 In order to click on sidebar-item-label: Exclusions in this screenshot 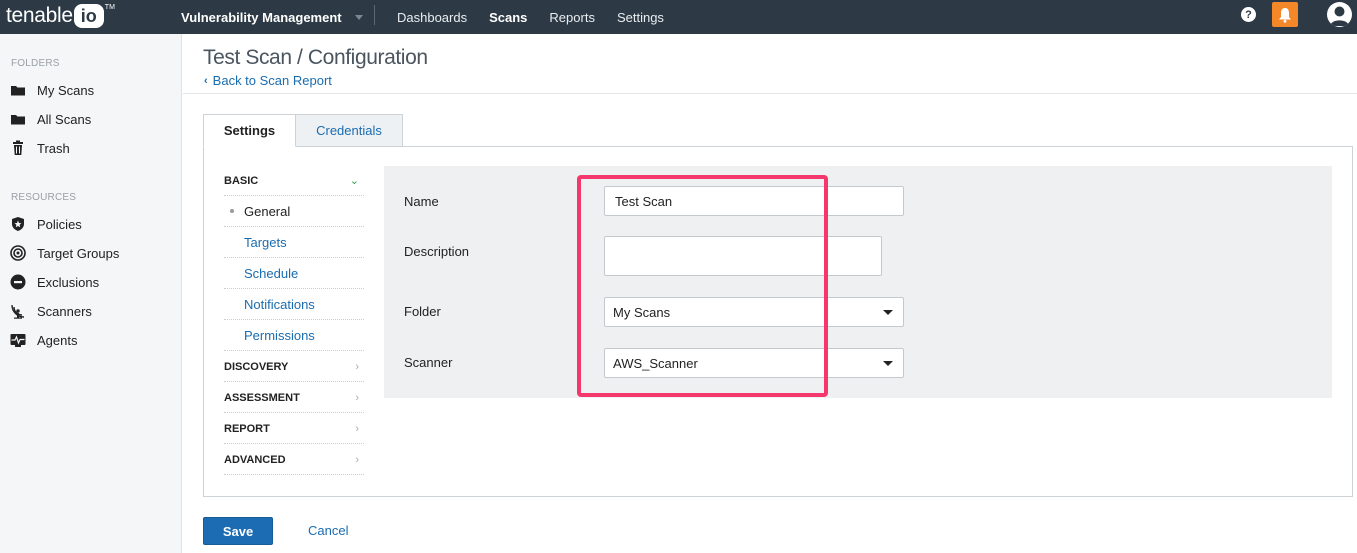, I will do `click(68, 282)`.